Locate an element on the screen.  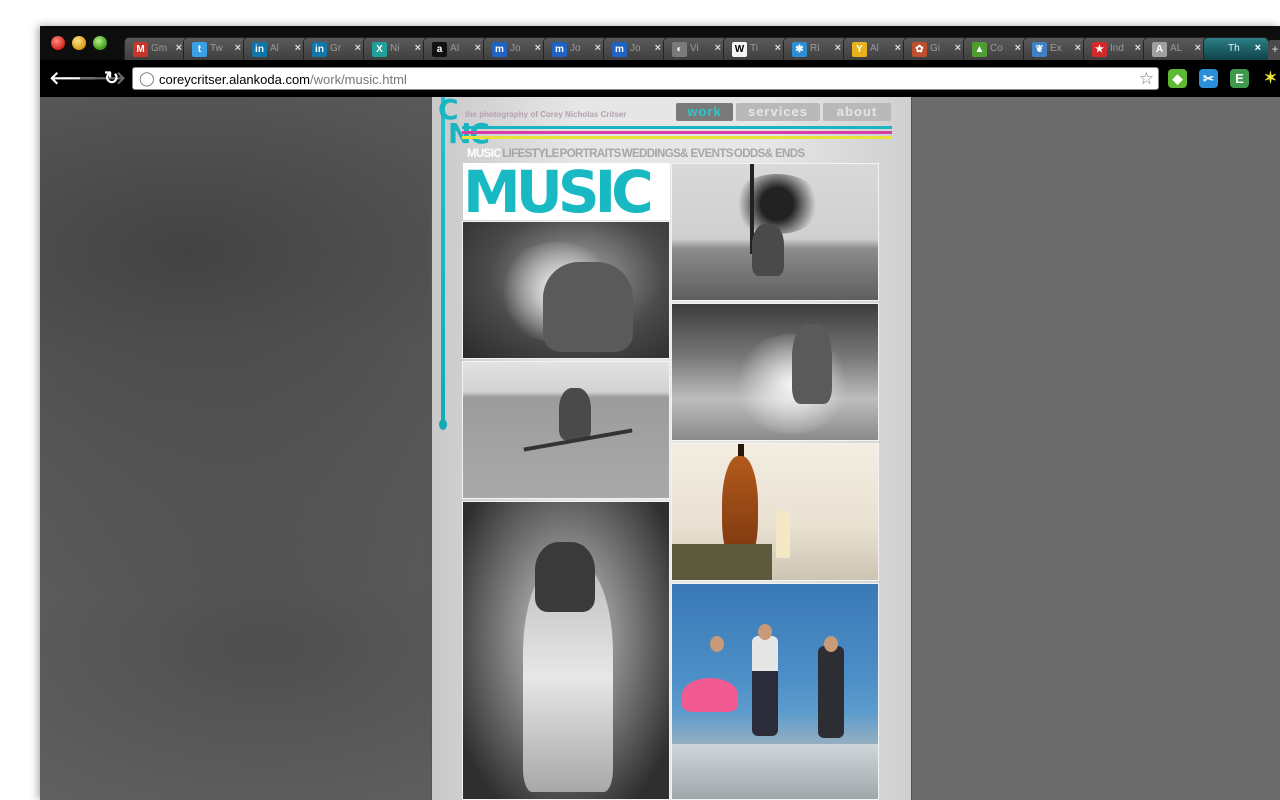
flower-icon: ✿ is located at coordinates (919, 49).